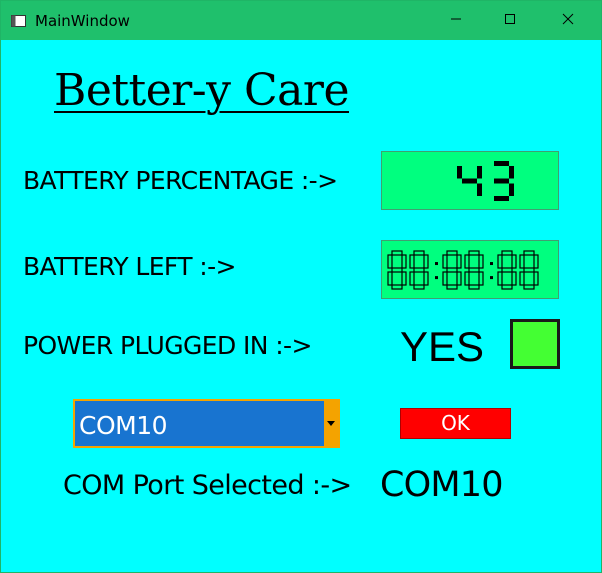  Describe the element at coordinates (442, 485) in the screenshot. I see `com-port-selected-value: COM10` at that location.